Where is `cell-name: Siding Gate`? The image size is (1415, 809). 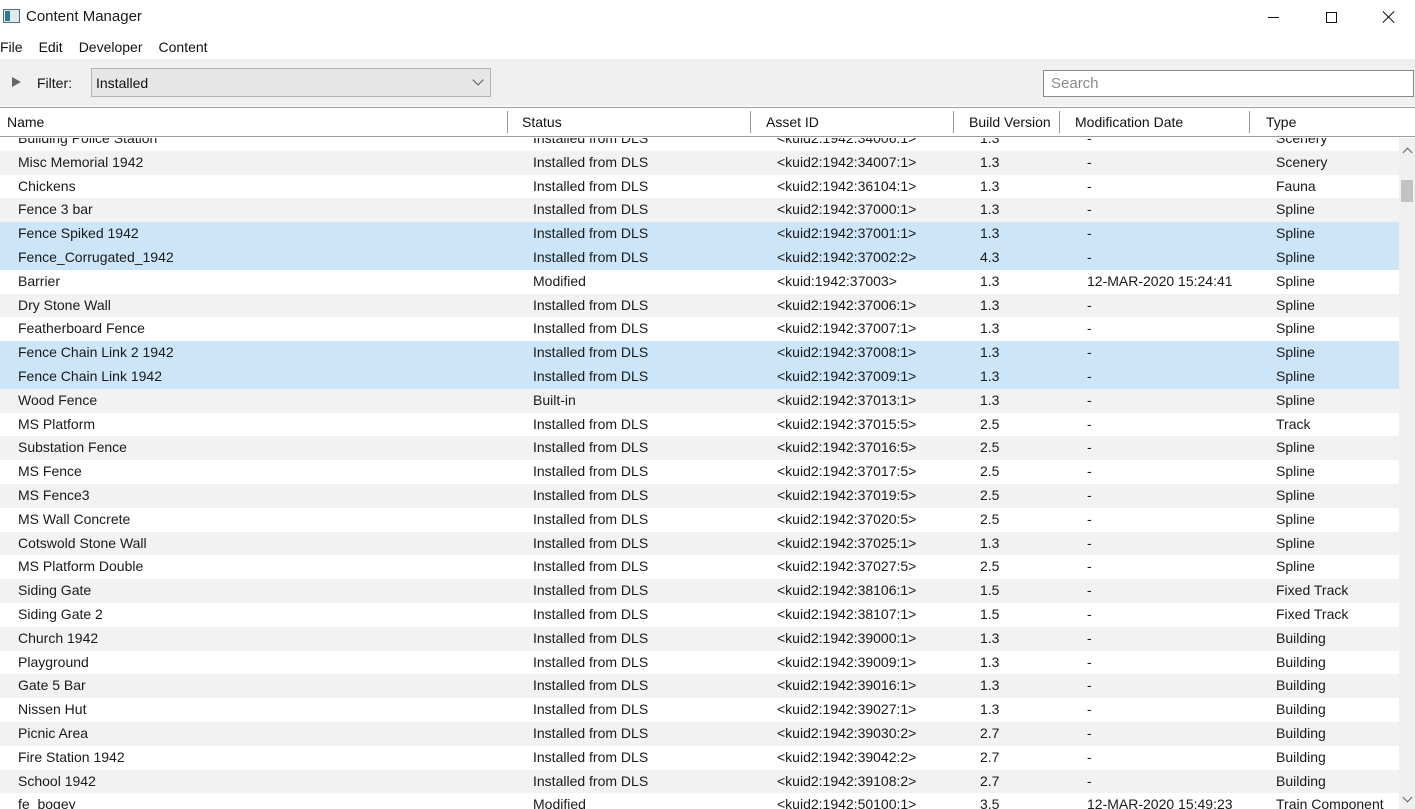
cell-name: Siding Gate is located at coordinates (55, 590).